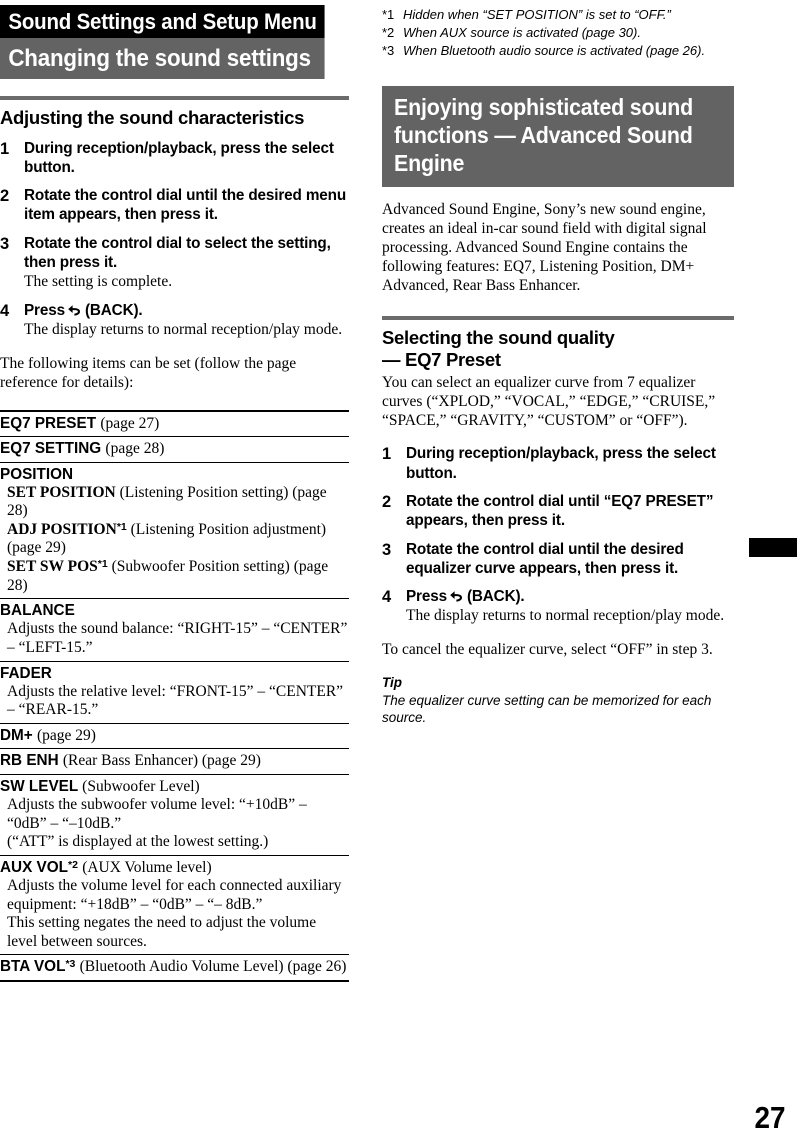 This screenshot has width=797, height=1141. What do you see at coordinates (147, 867) in the screenshot?
I see `setting-reference: (AUX Volume level)` at bounding box center [147, 867].